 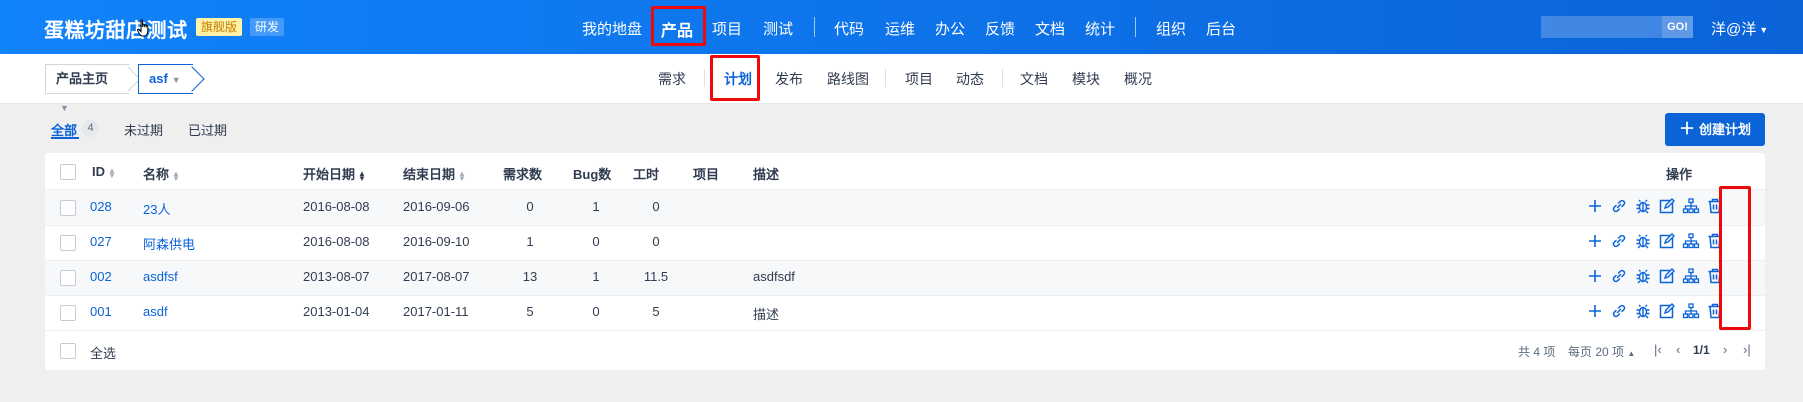 I want to click on column-project: 项目, so click(x=706, y=174).